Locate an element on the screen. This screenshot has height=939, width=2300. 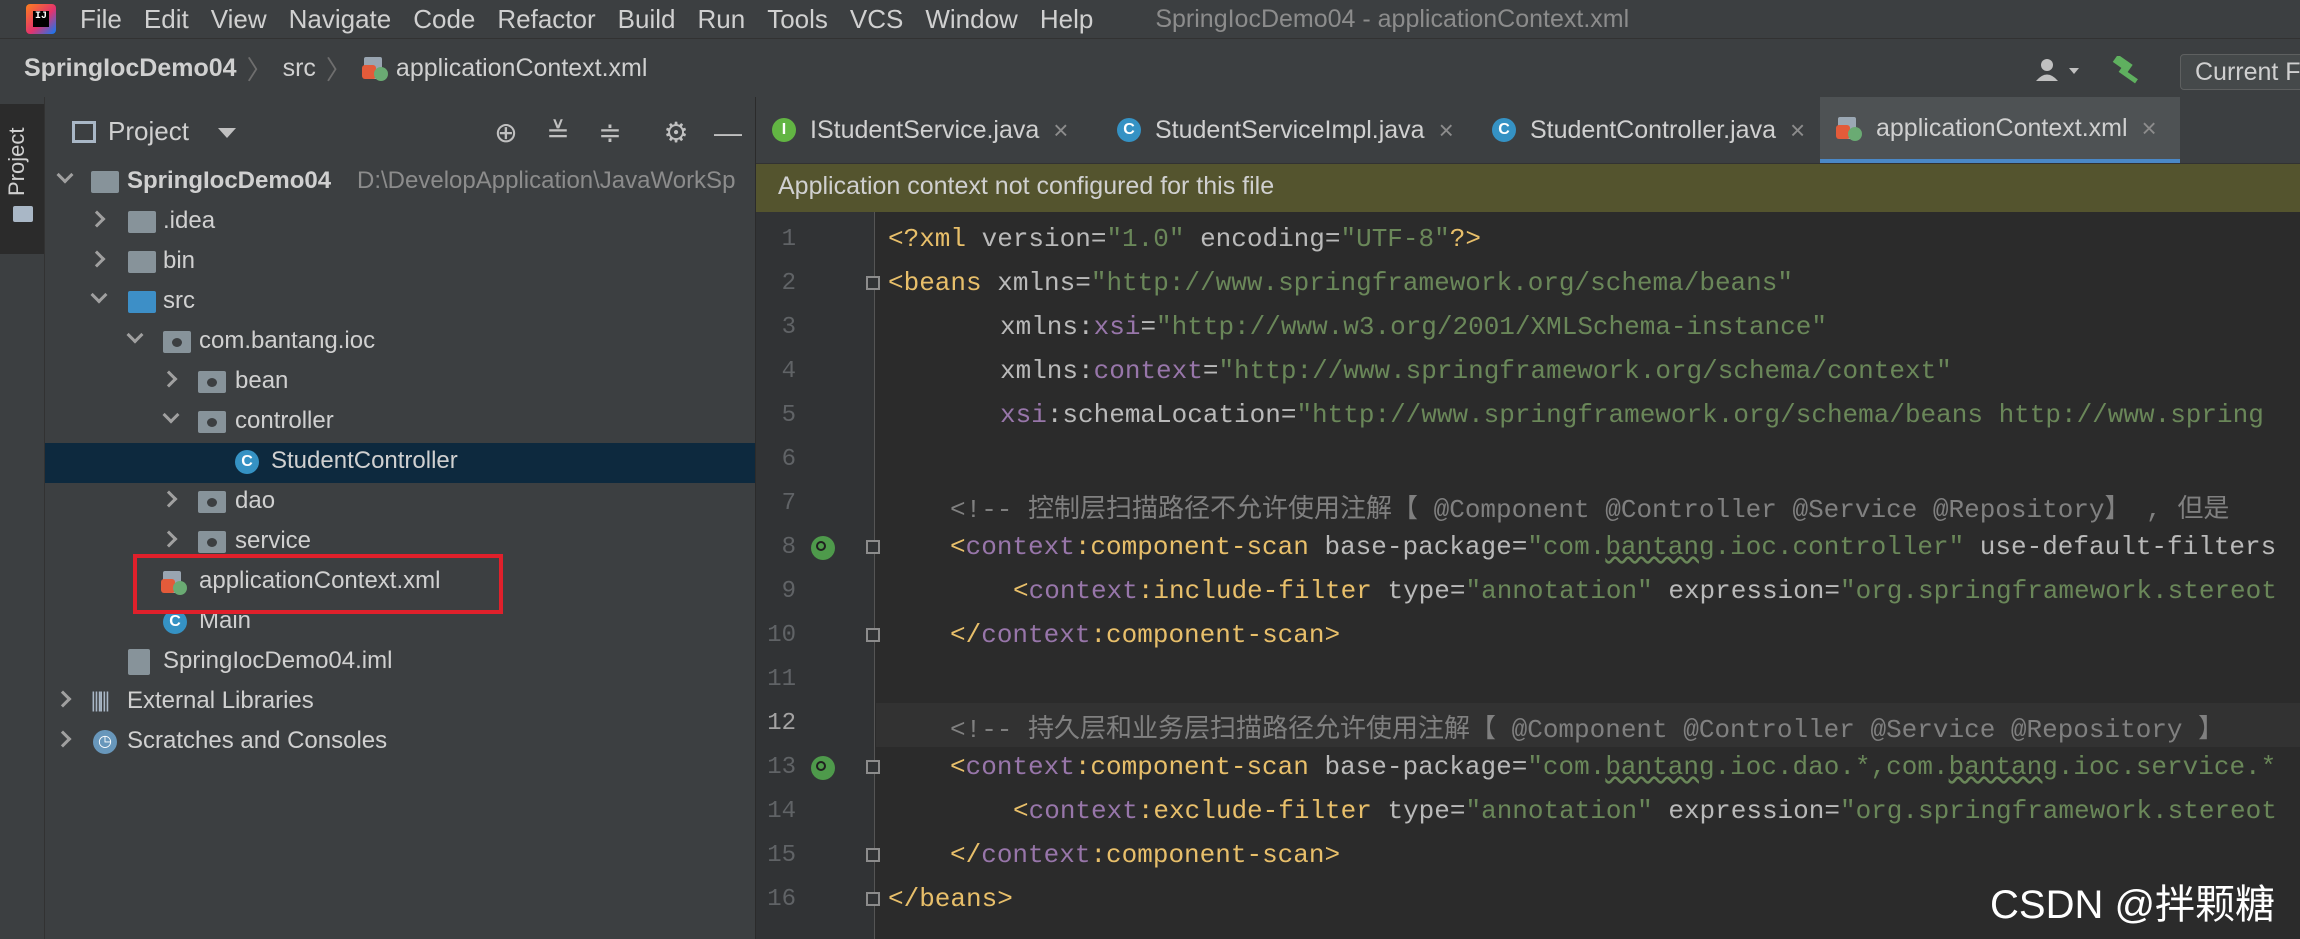
menu-refactor: Refactor is located at coordinates (546, 19).